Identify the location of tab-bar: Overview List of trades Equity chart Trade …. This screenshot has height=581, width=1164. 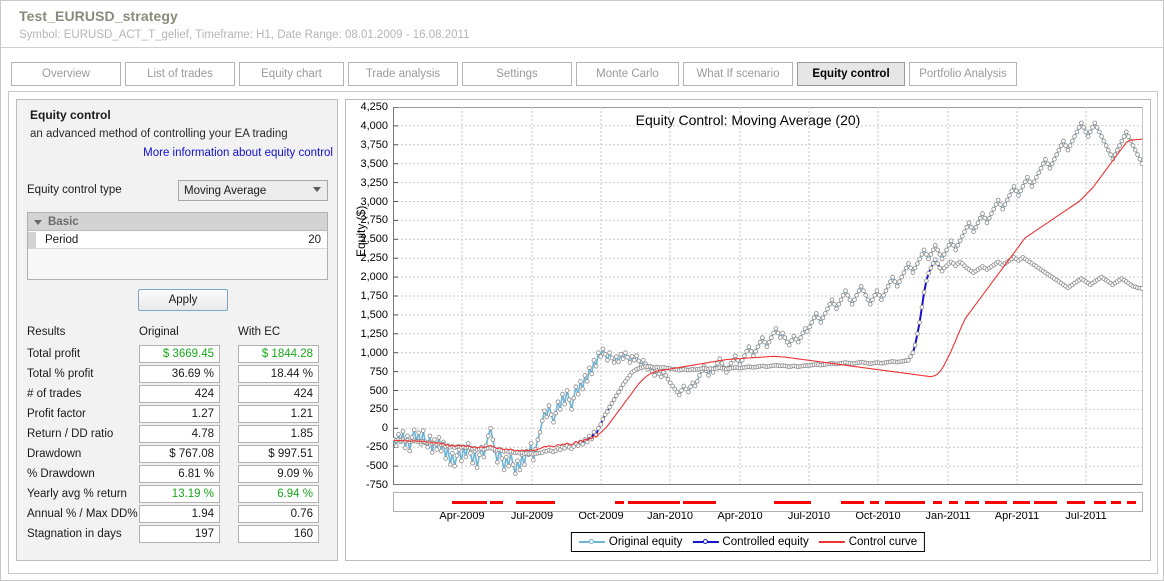
(582, 68).